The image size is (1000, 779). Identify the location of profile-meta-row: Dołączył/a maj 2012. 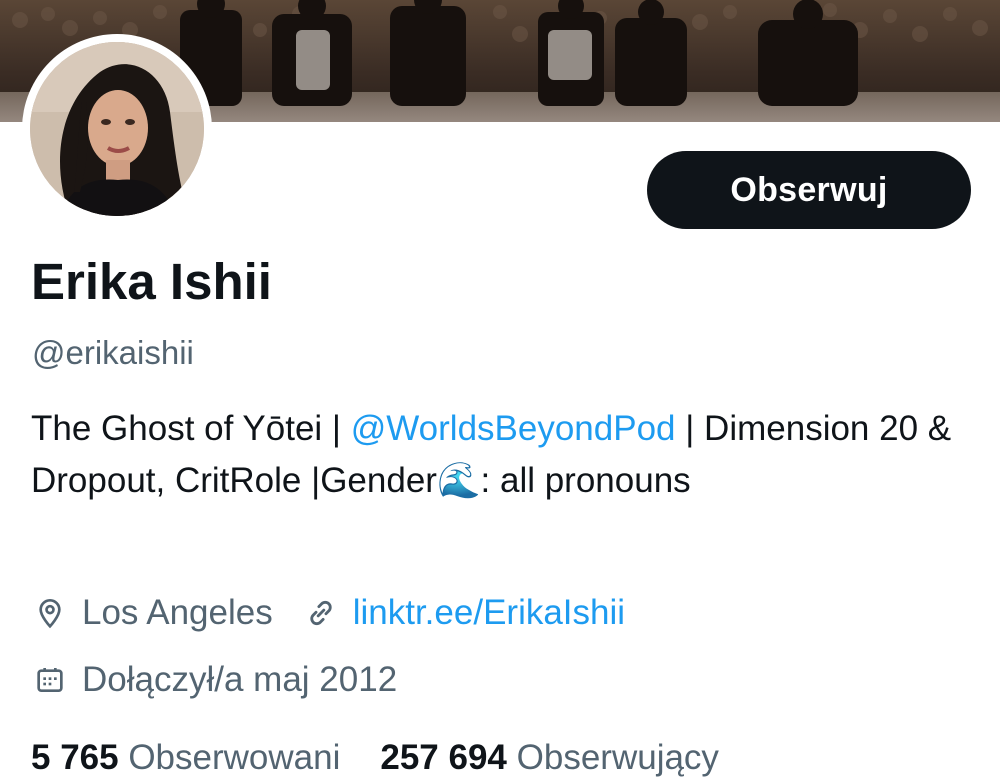
(214, 680).